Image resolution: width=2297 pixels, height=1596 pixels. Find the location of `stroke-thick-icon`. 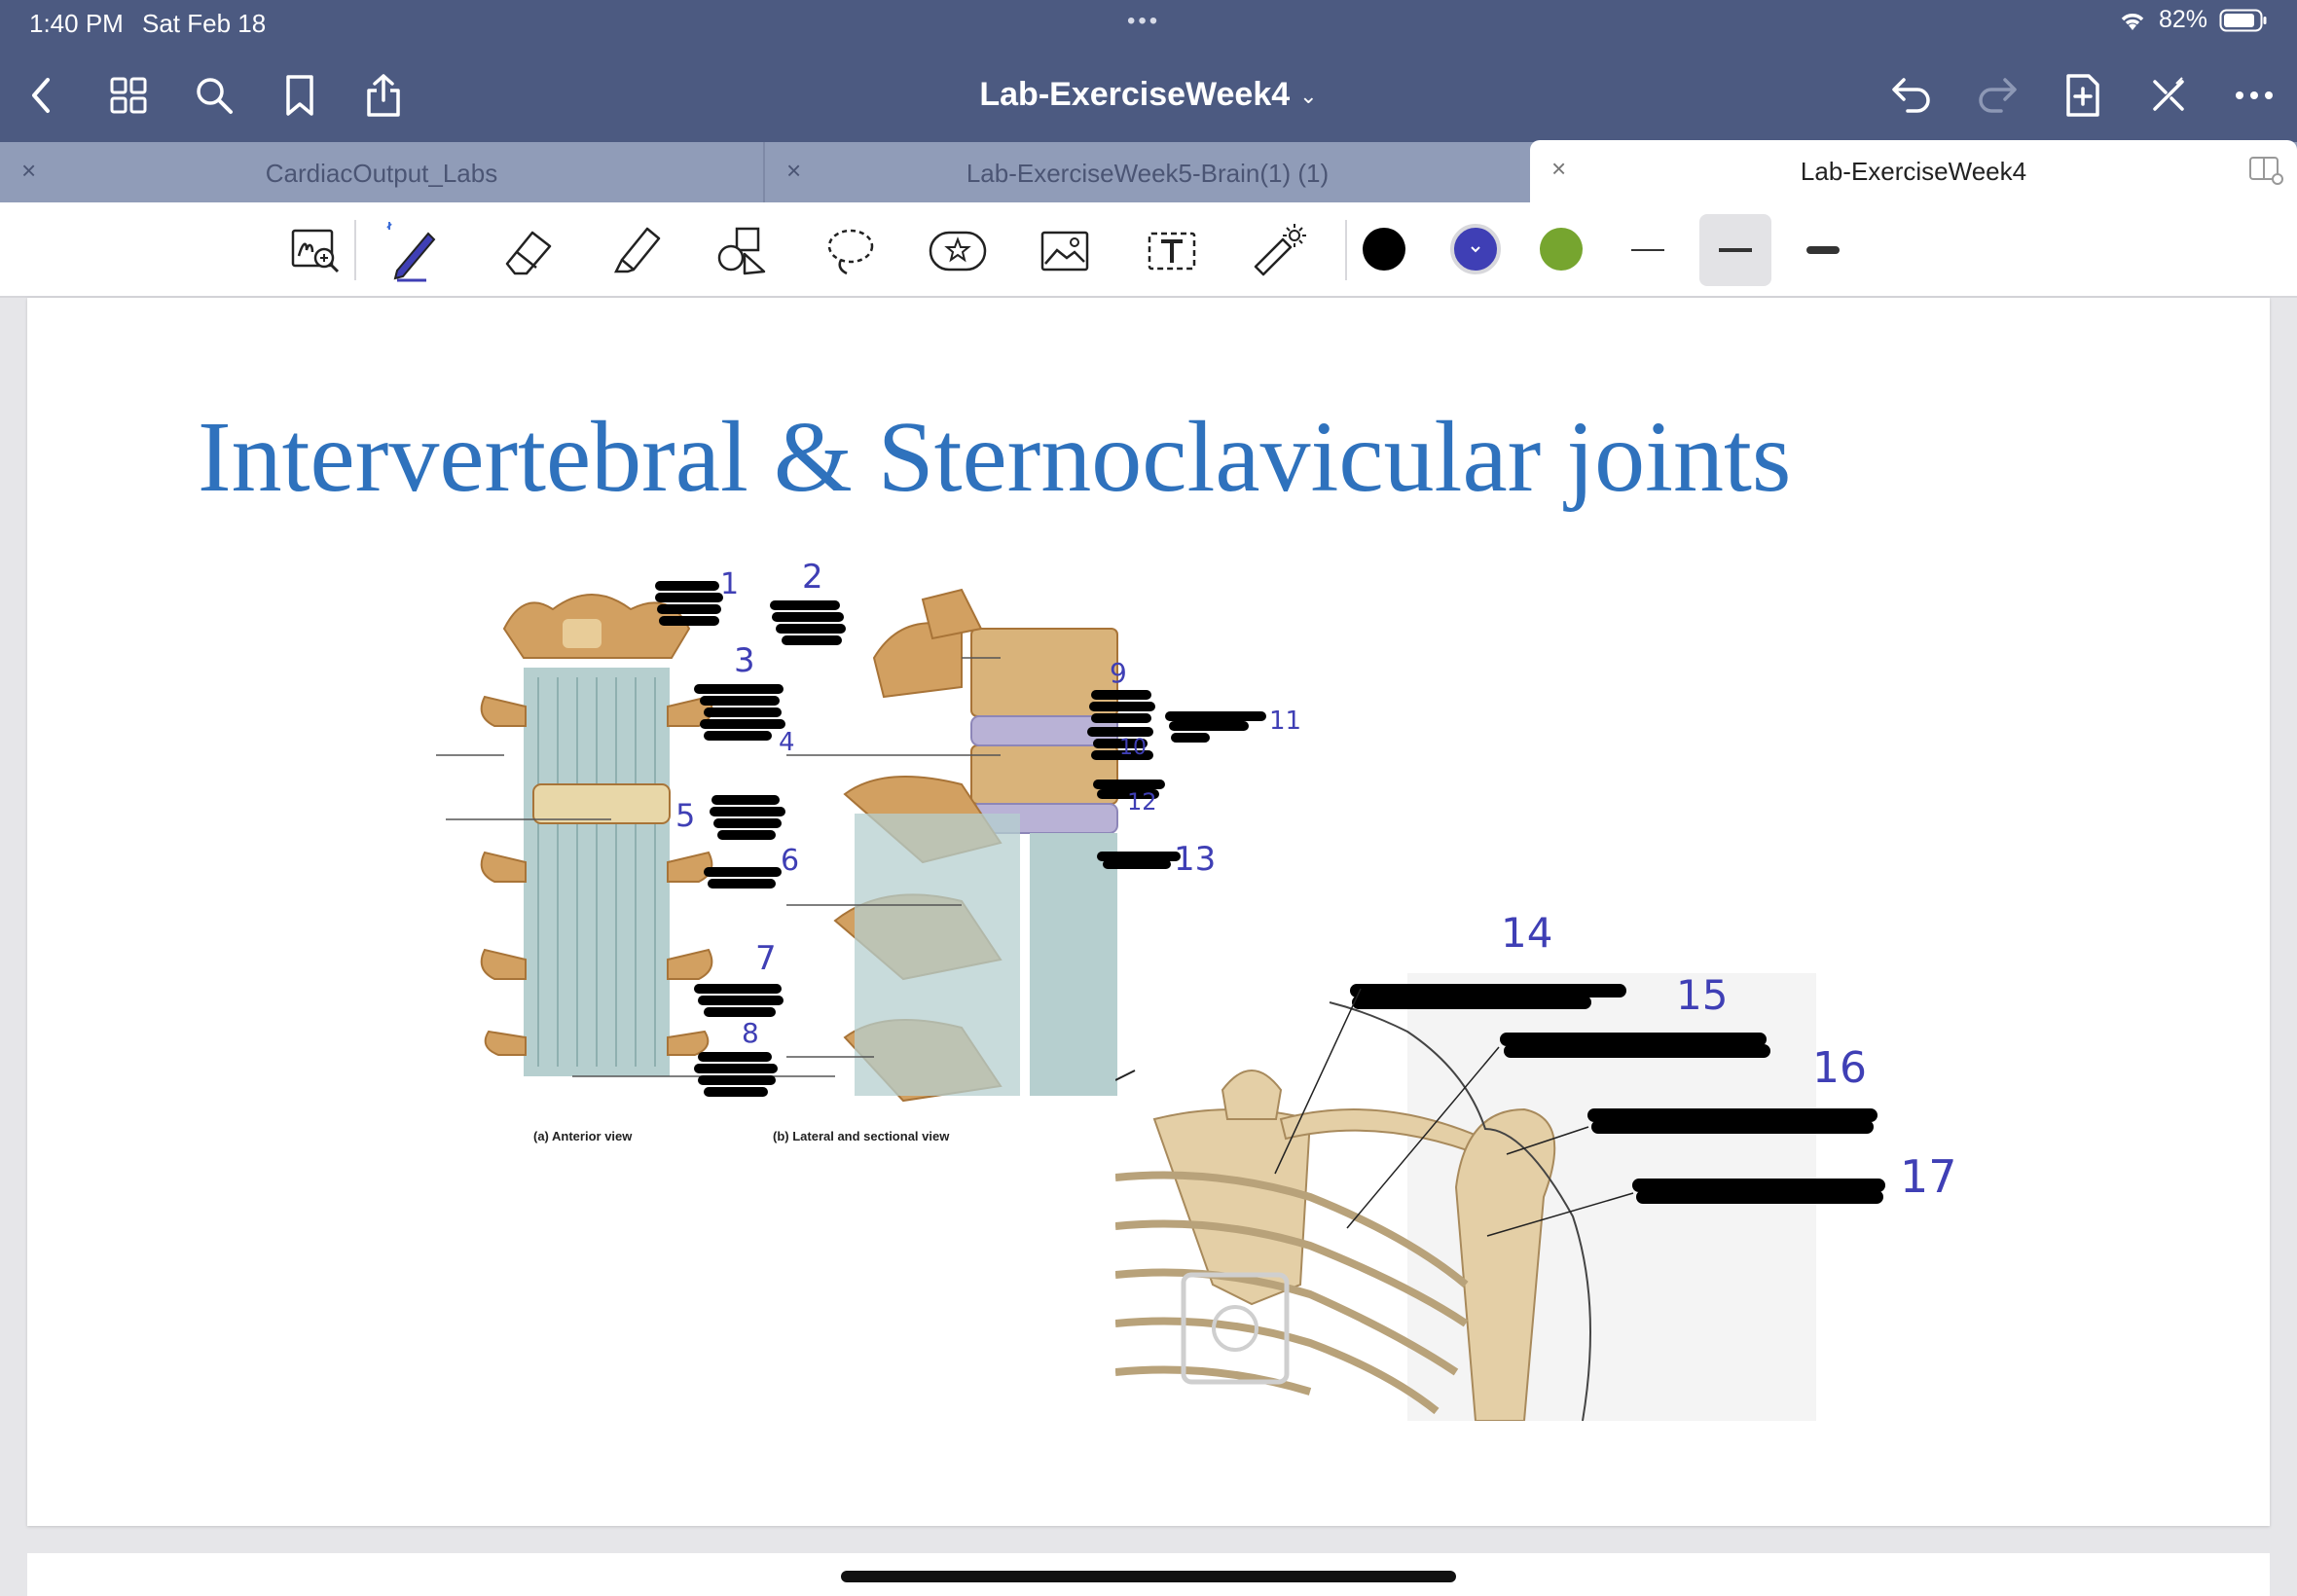

stroke-thick-icon is located at coordinates (1823, 250).